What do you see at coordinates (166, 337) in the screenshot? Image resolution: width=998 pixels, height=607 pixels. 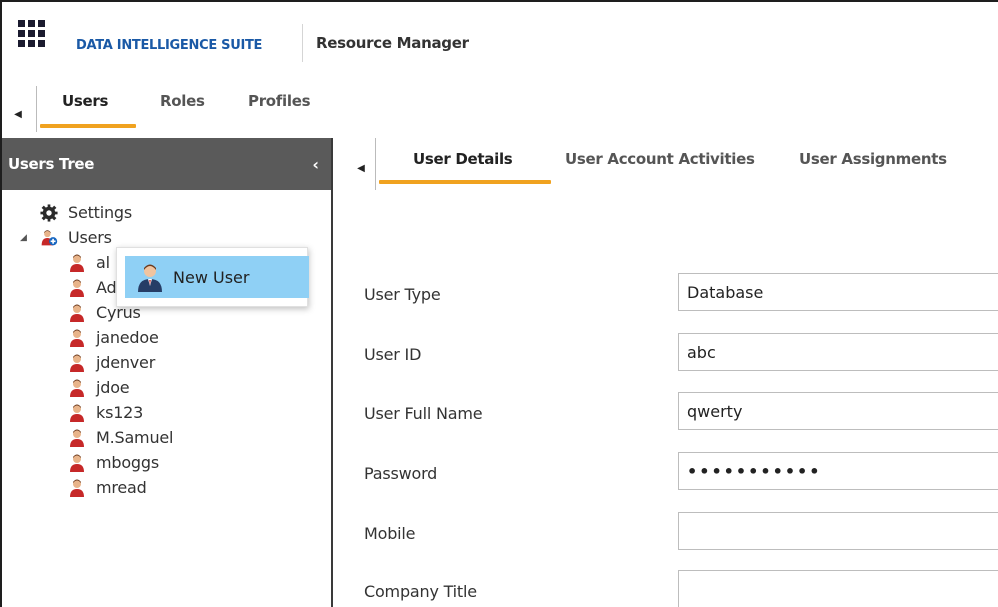 I see `tree-item-user-janedoe: janedoe` at bounding box center [166, 337].